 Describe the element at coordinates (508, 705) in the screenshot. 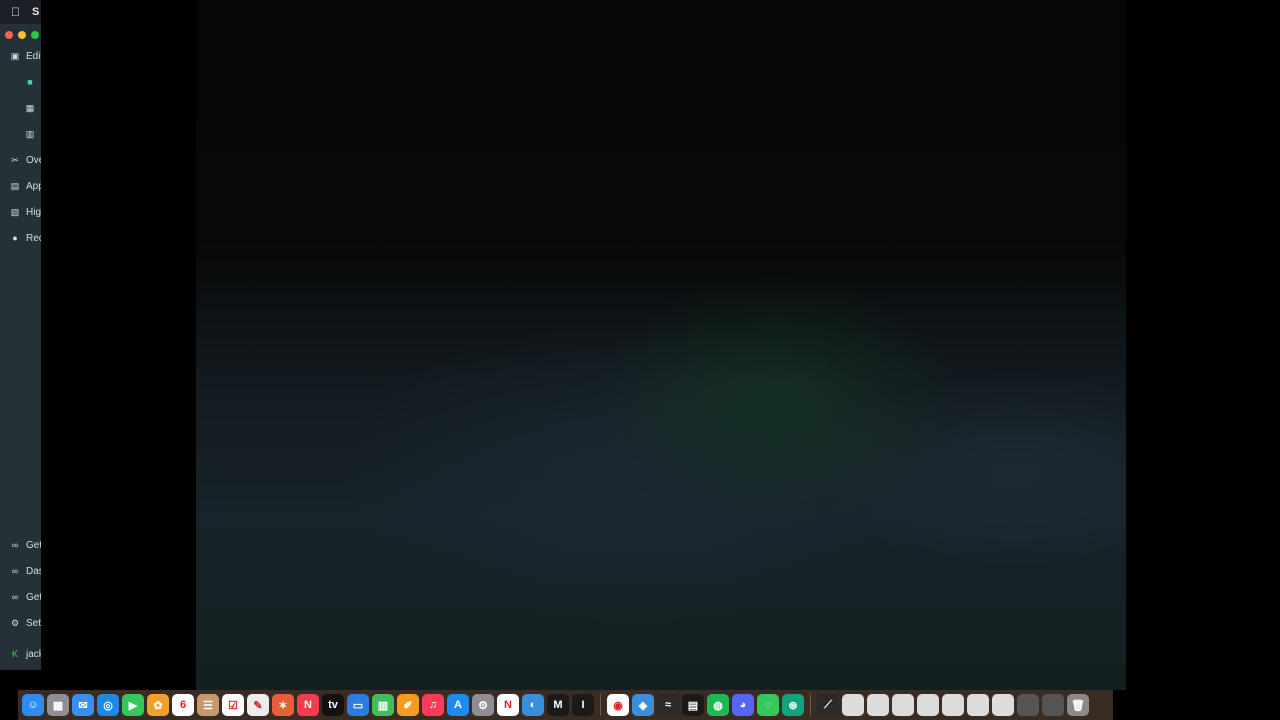

I see `netflix-icon: N` at that location.